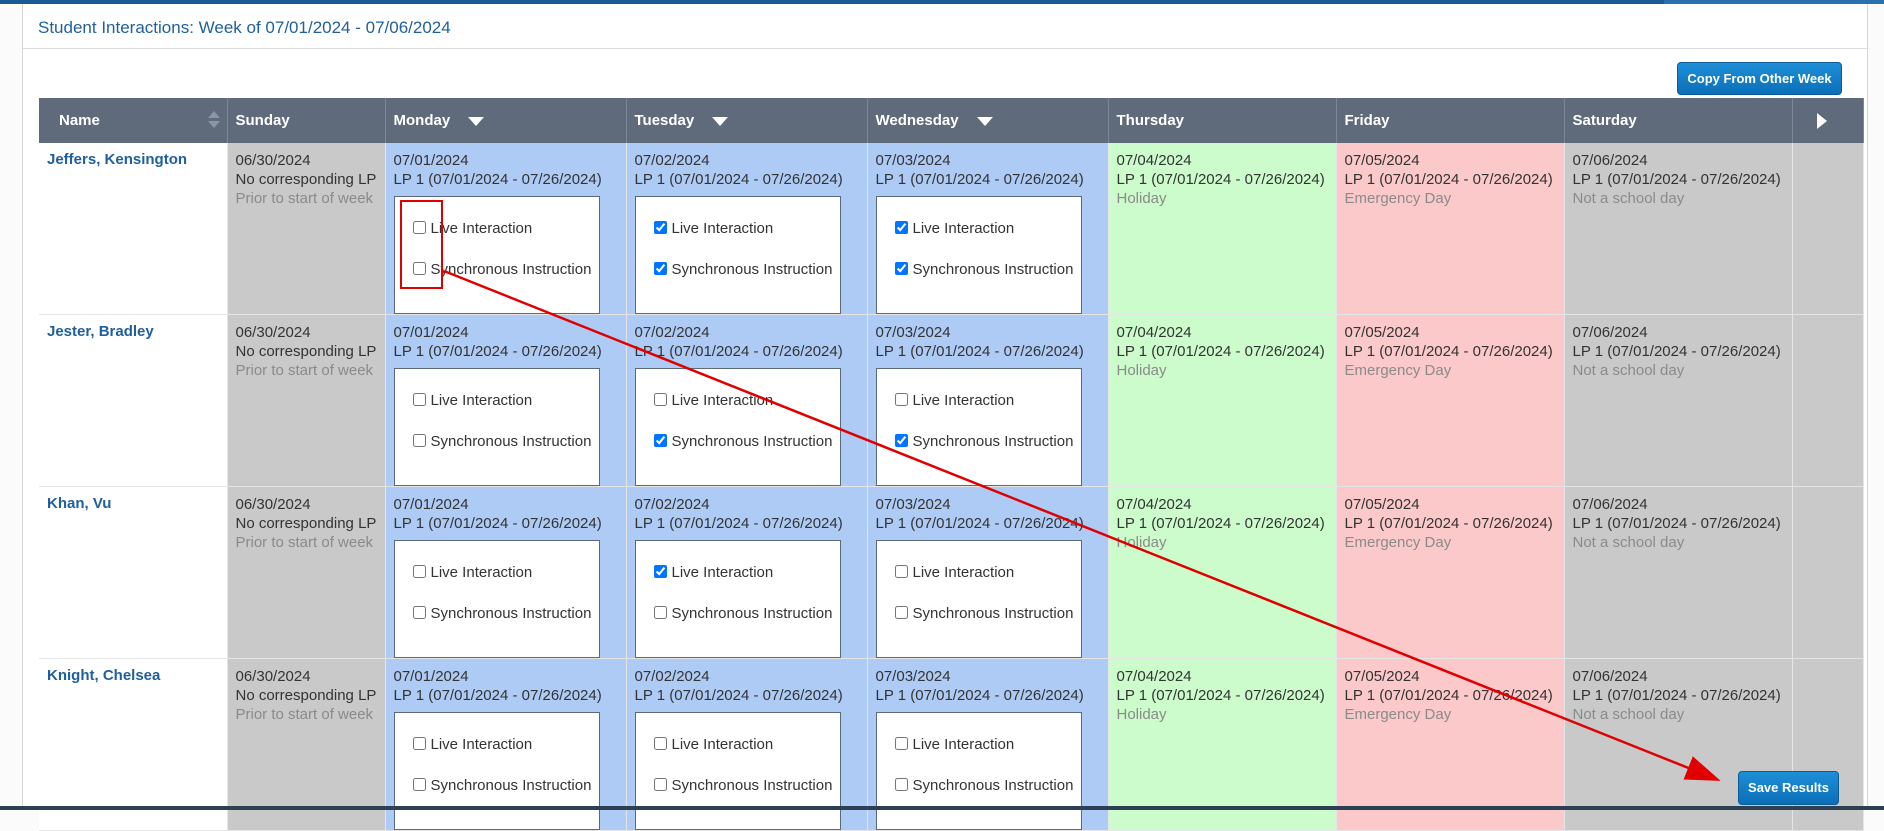 The width and height of the screenshot is (1884, 831). I want to click on column-header-monday: Monday, so click(506, 120).